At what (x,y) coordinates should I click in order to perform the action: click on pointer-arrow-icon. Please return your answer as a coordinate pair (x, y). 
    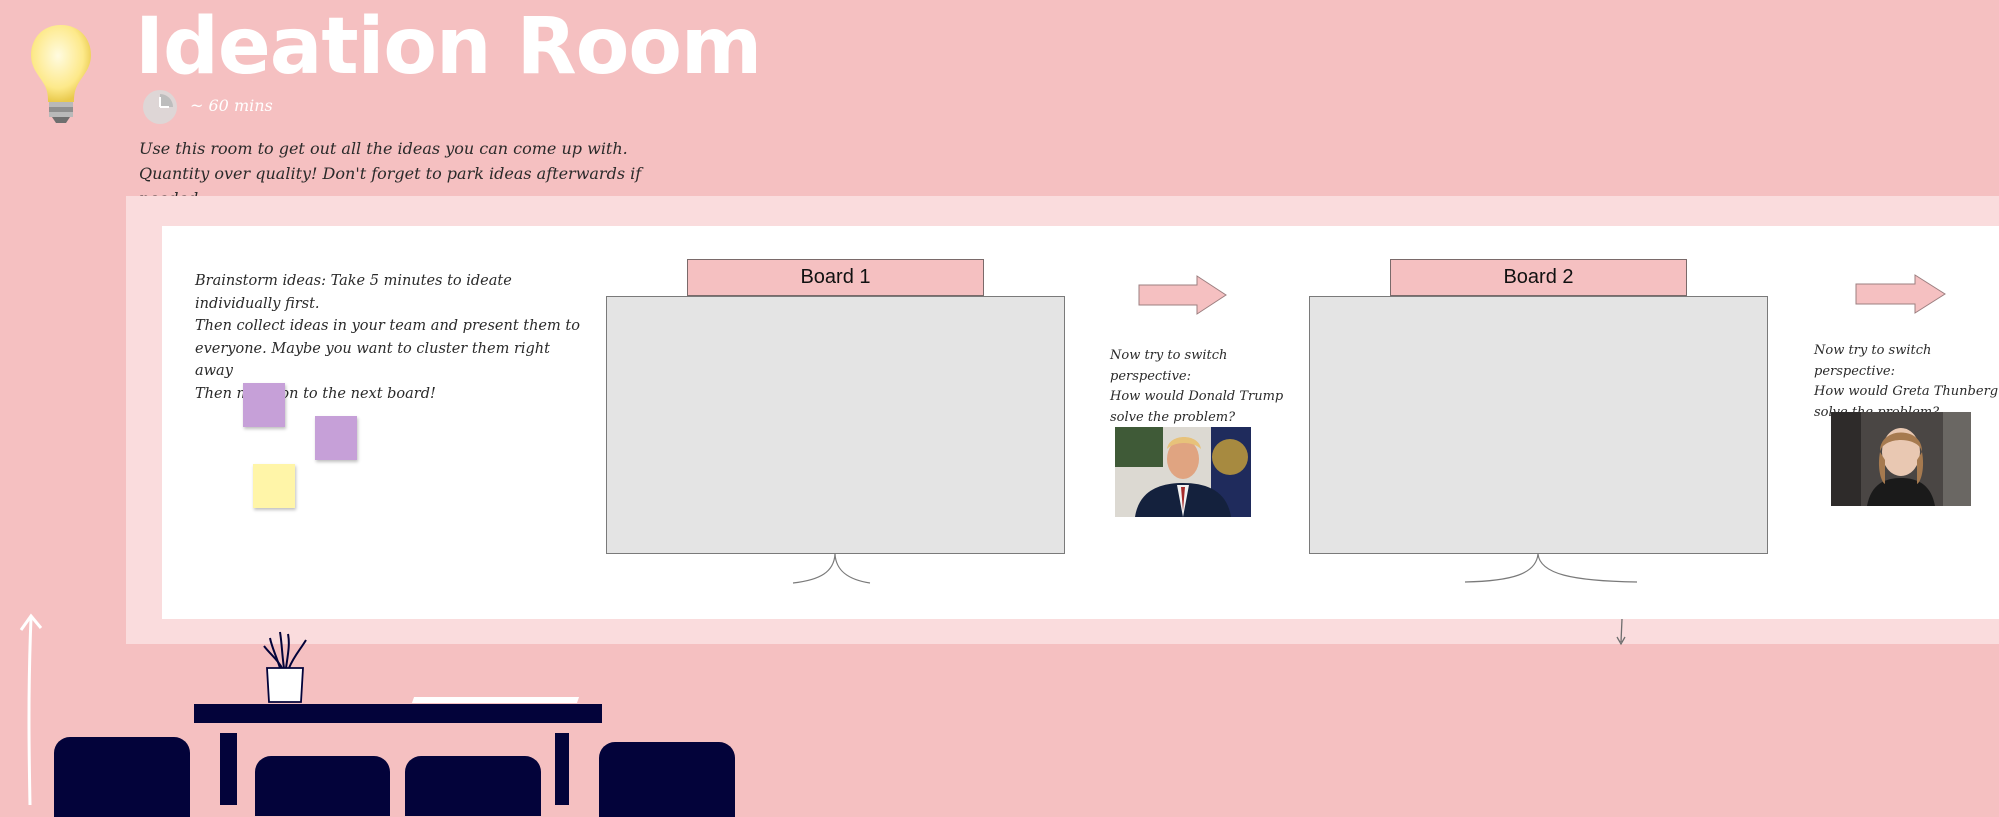
    Looking at the image, I should click on (1621, 632).